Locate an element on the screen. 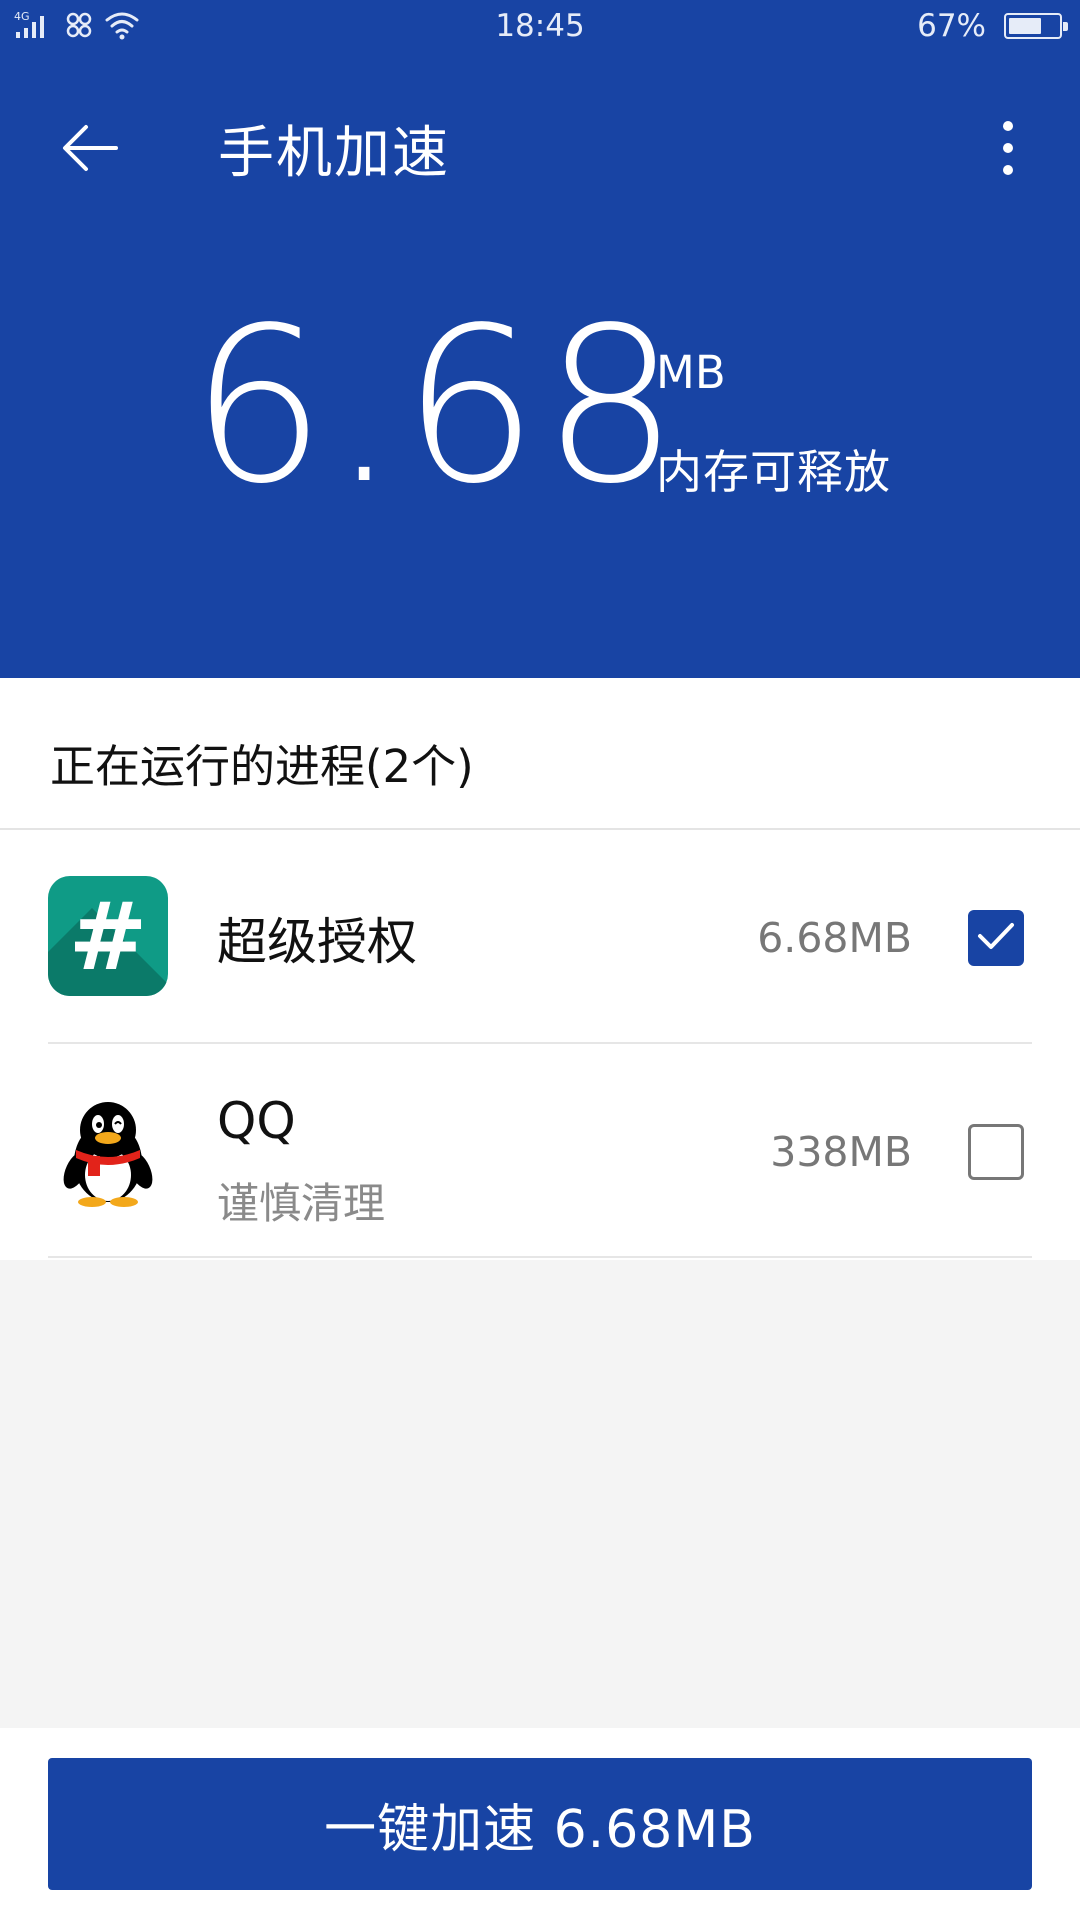 This screenshot has height=1920, width=1080. back-button is located at coordinates (90, 150).